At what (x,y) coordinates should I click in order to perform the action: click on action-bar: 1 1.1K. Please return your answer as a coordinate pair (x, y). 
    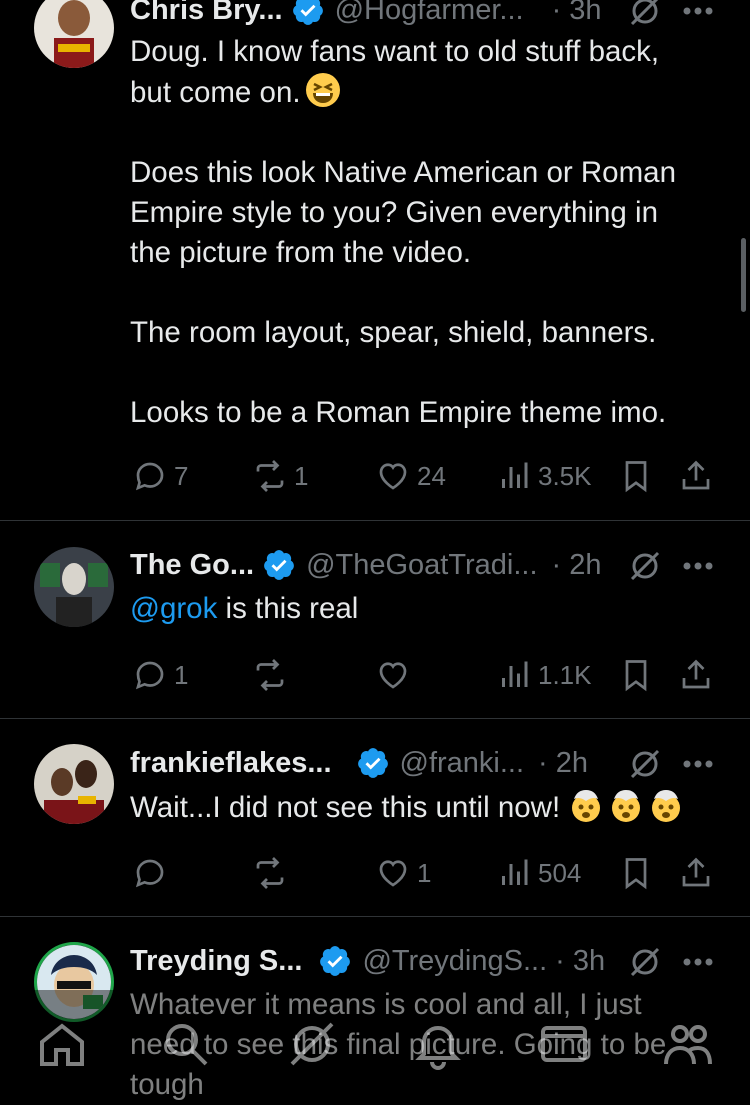
    Looking at the image, I should click on (440, 675).